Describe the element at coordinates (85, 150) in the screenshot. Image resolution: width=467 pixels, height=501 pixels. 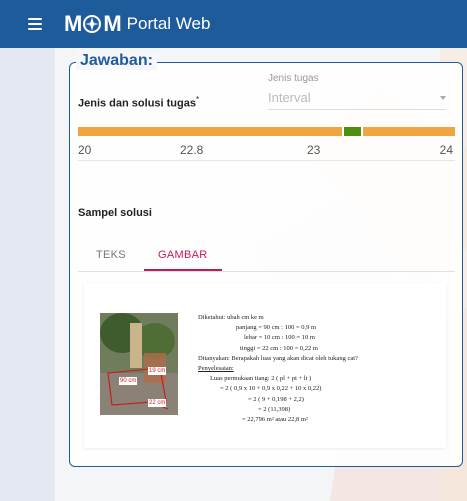
I see `interval-value-min: 20` at that location.